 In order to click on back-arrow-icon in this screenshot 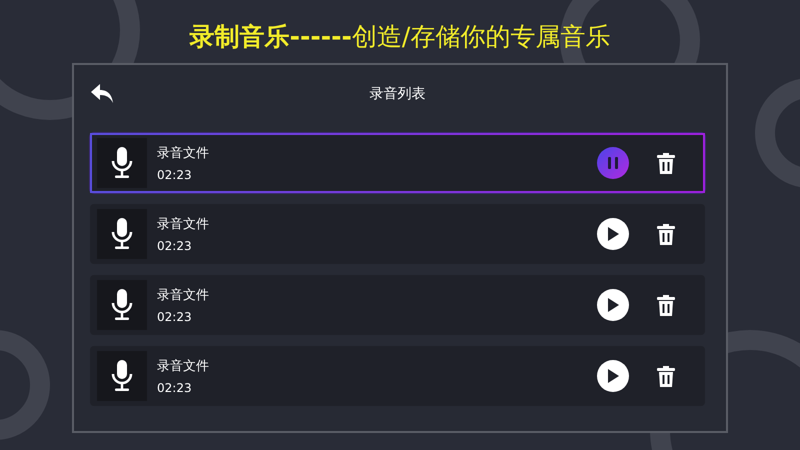, I will do `click(102, 94)`.